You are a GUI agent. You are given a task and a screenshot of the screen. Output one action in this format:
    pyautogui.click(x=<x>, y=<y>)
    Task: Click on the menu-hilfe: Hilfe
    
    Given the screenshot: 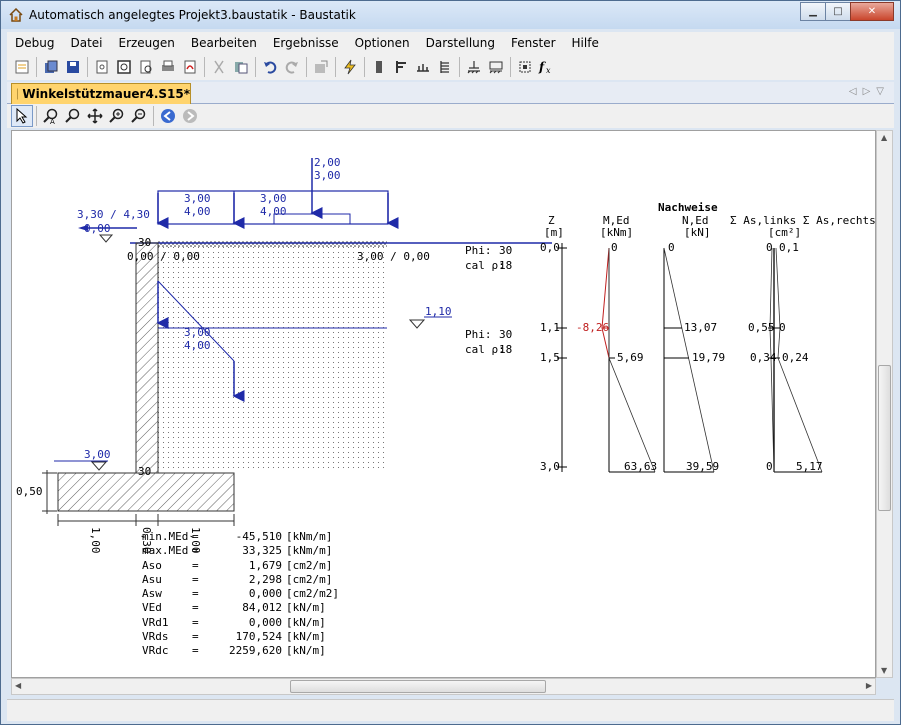 What is the action you would take?
    pyautogui.click(x=585, y=43)
    